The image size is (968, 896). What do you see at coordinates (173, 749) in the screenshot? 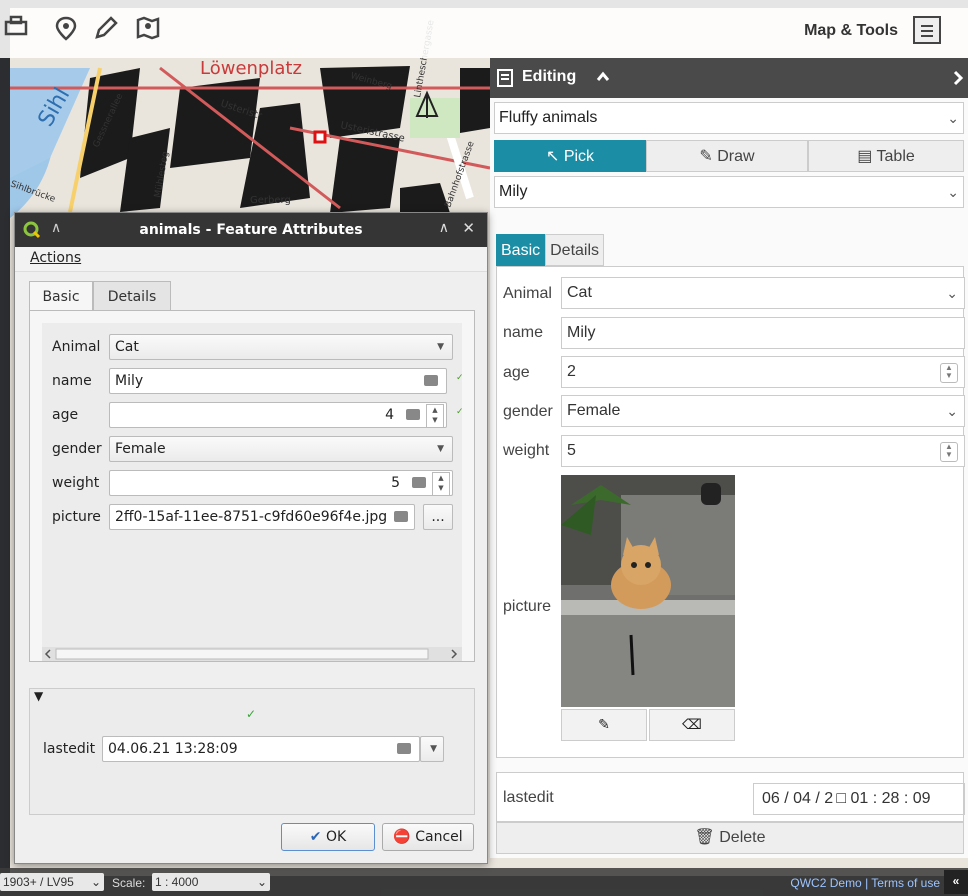
I see `dlg-lastedit-value: 04.06.21 13:28:09` at bounding box center [173, 749].